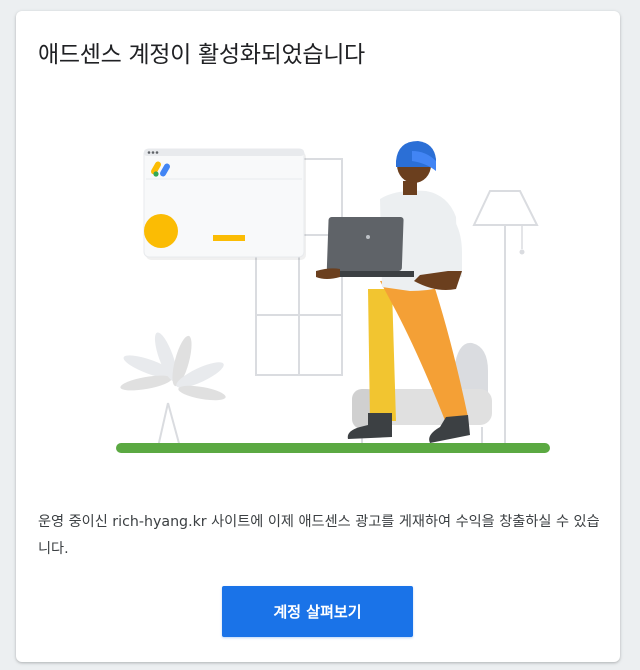 The image size is (640, 670). I want to click on ground-line, so click(333, 448).